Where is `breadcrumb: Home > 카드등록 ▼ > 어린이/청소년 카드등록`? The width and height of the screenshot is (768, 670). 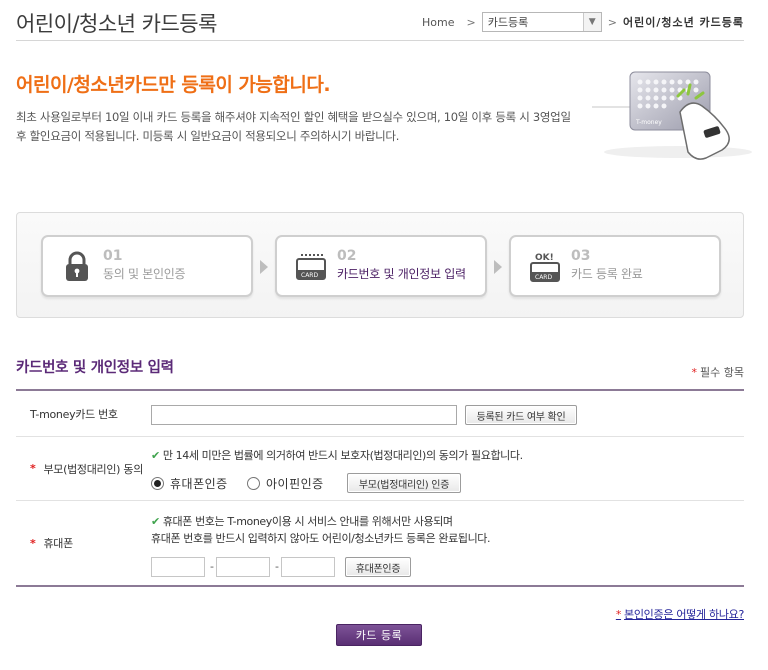
breadcrumb: Home > 카드등록 ▼ > 어린이/청소년 카드등록 is located at coordinates (583, 22).